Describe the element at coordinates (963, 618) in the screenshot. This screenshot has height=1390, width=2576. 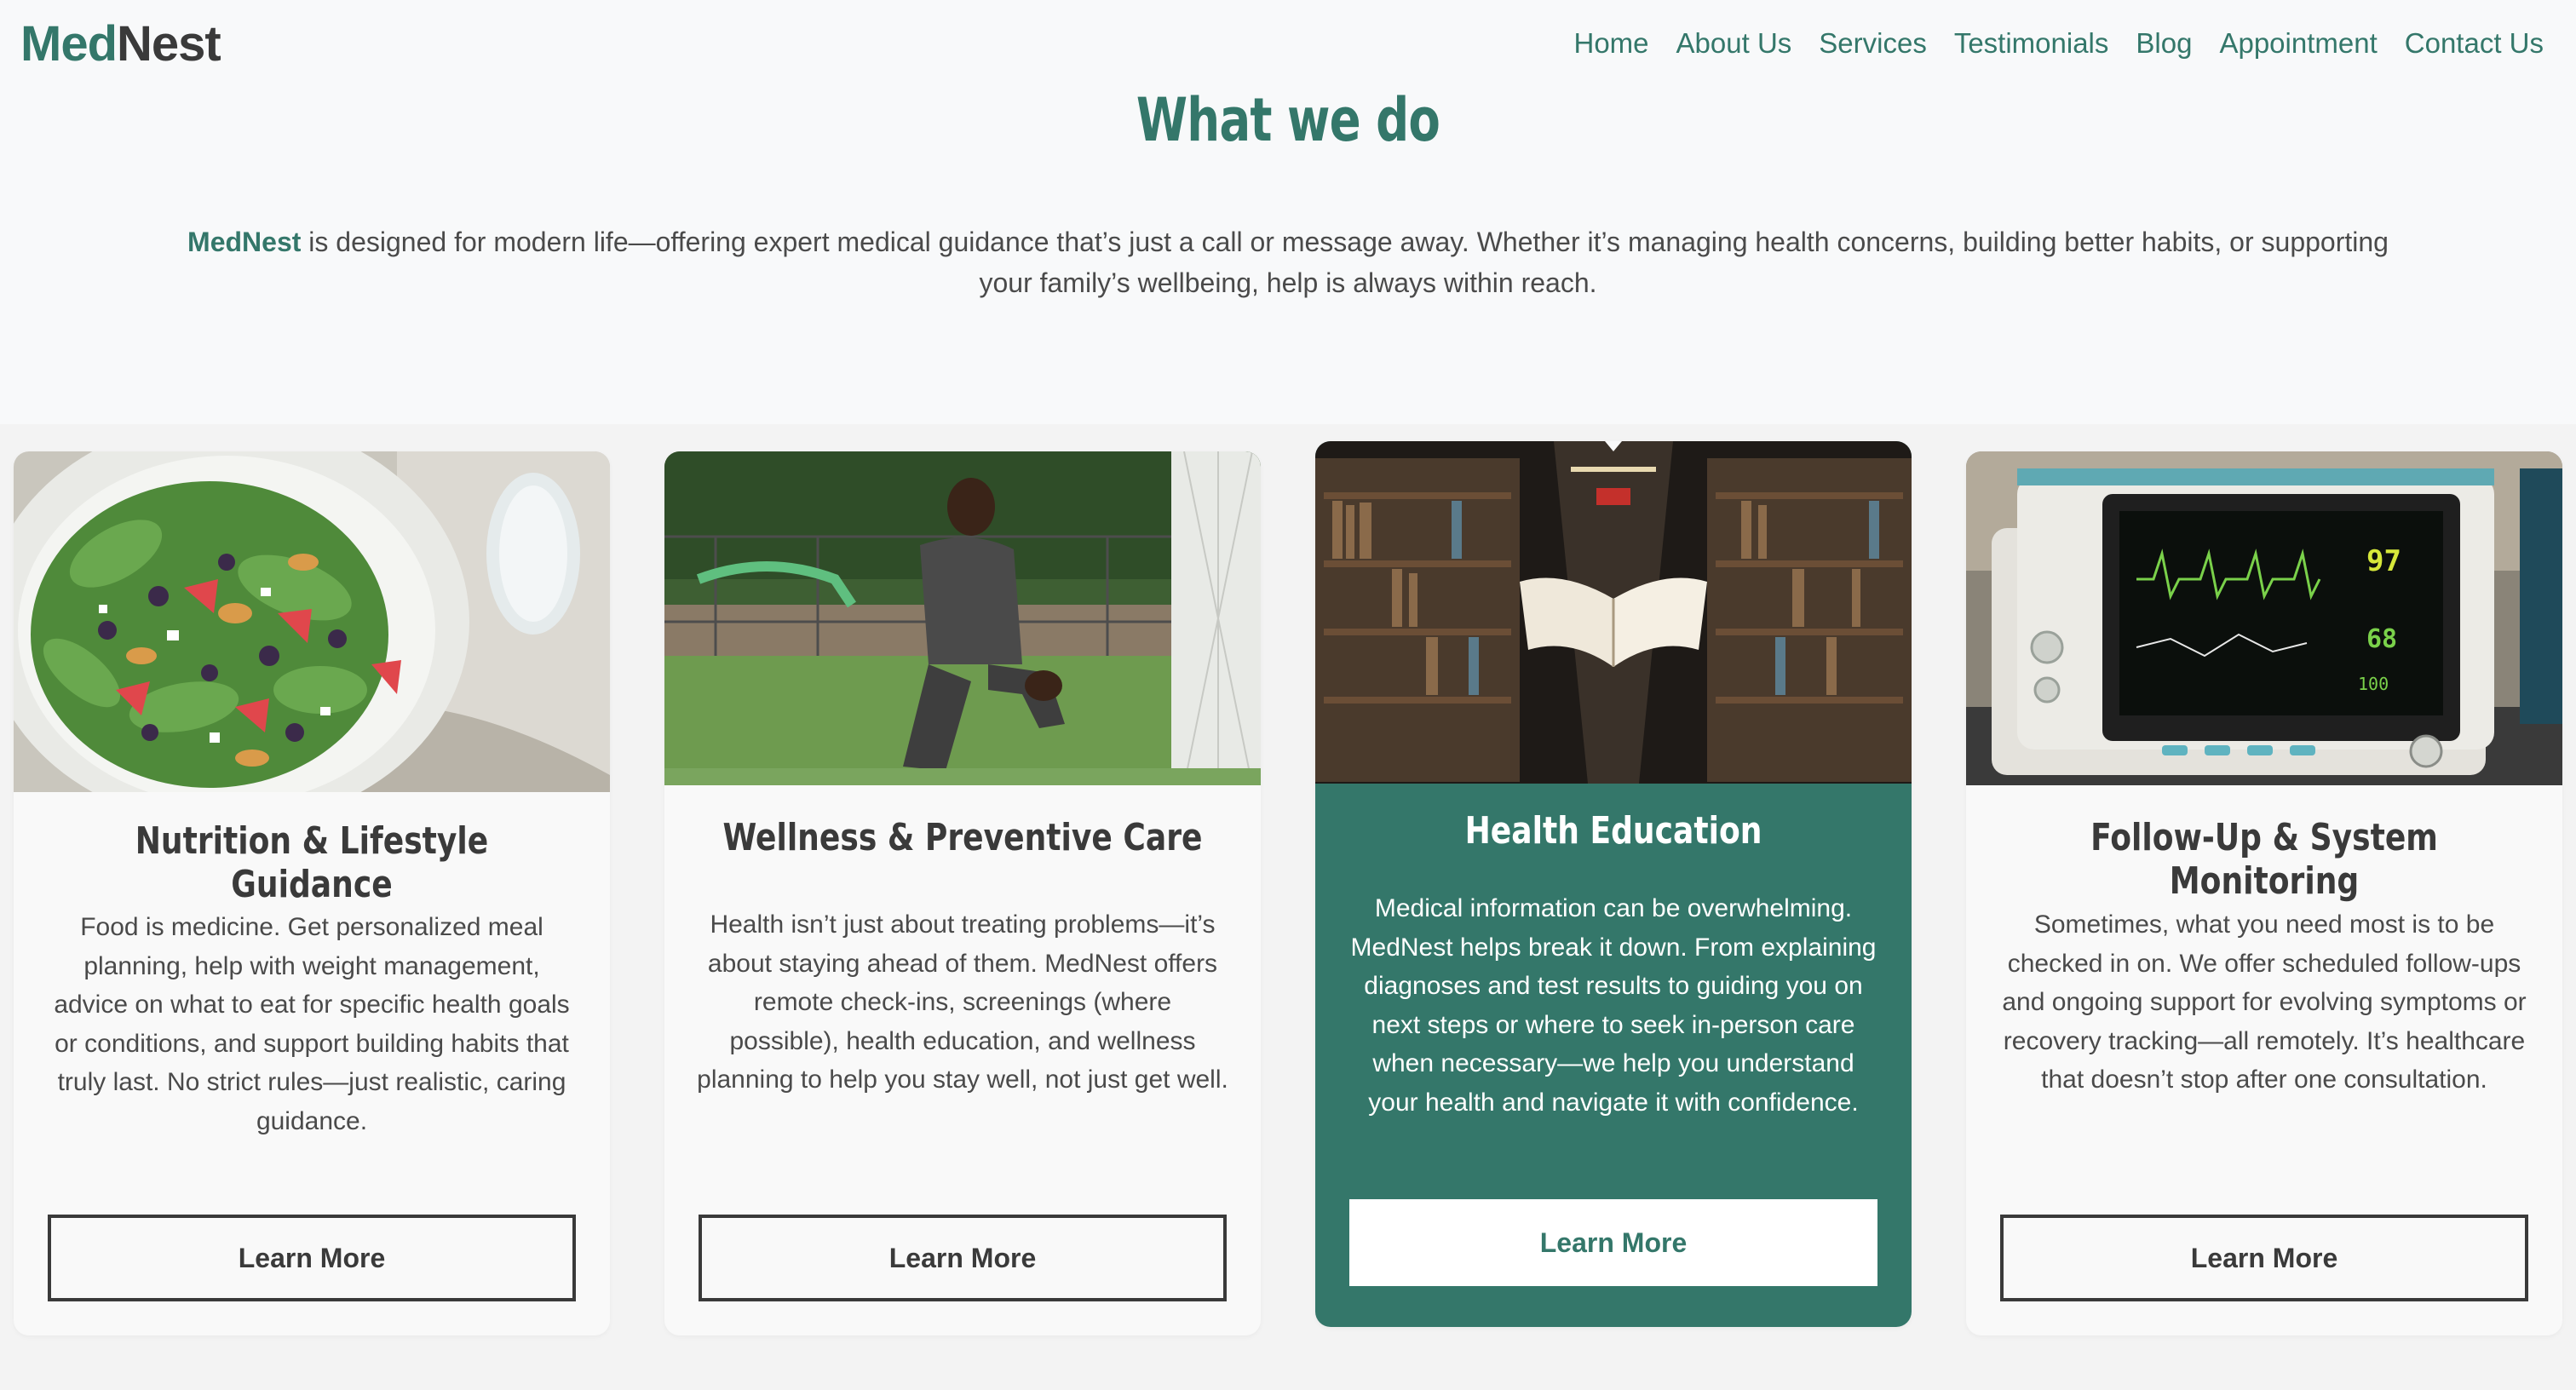
I see `man-stretching-image` at that location.